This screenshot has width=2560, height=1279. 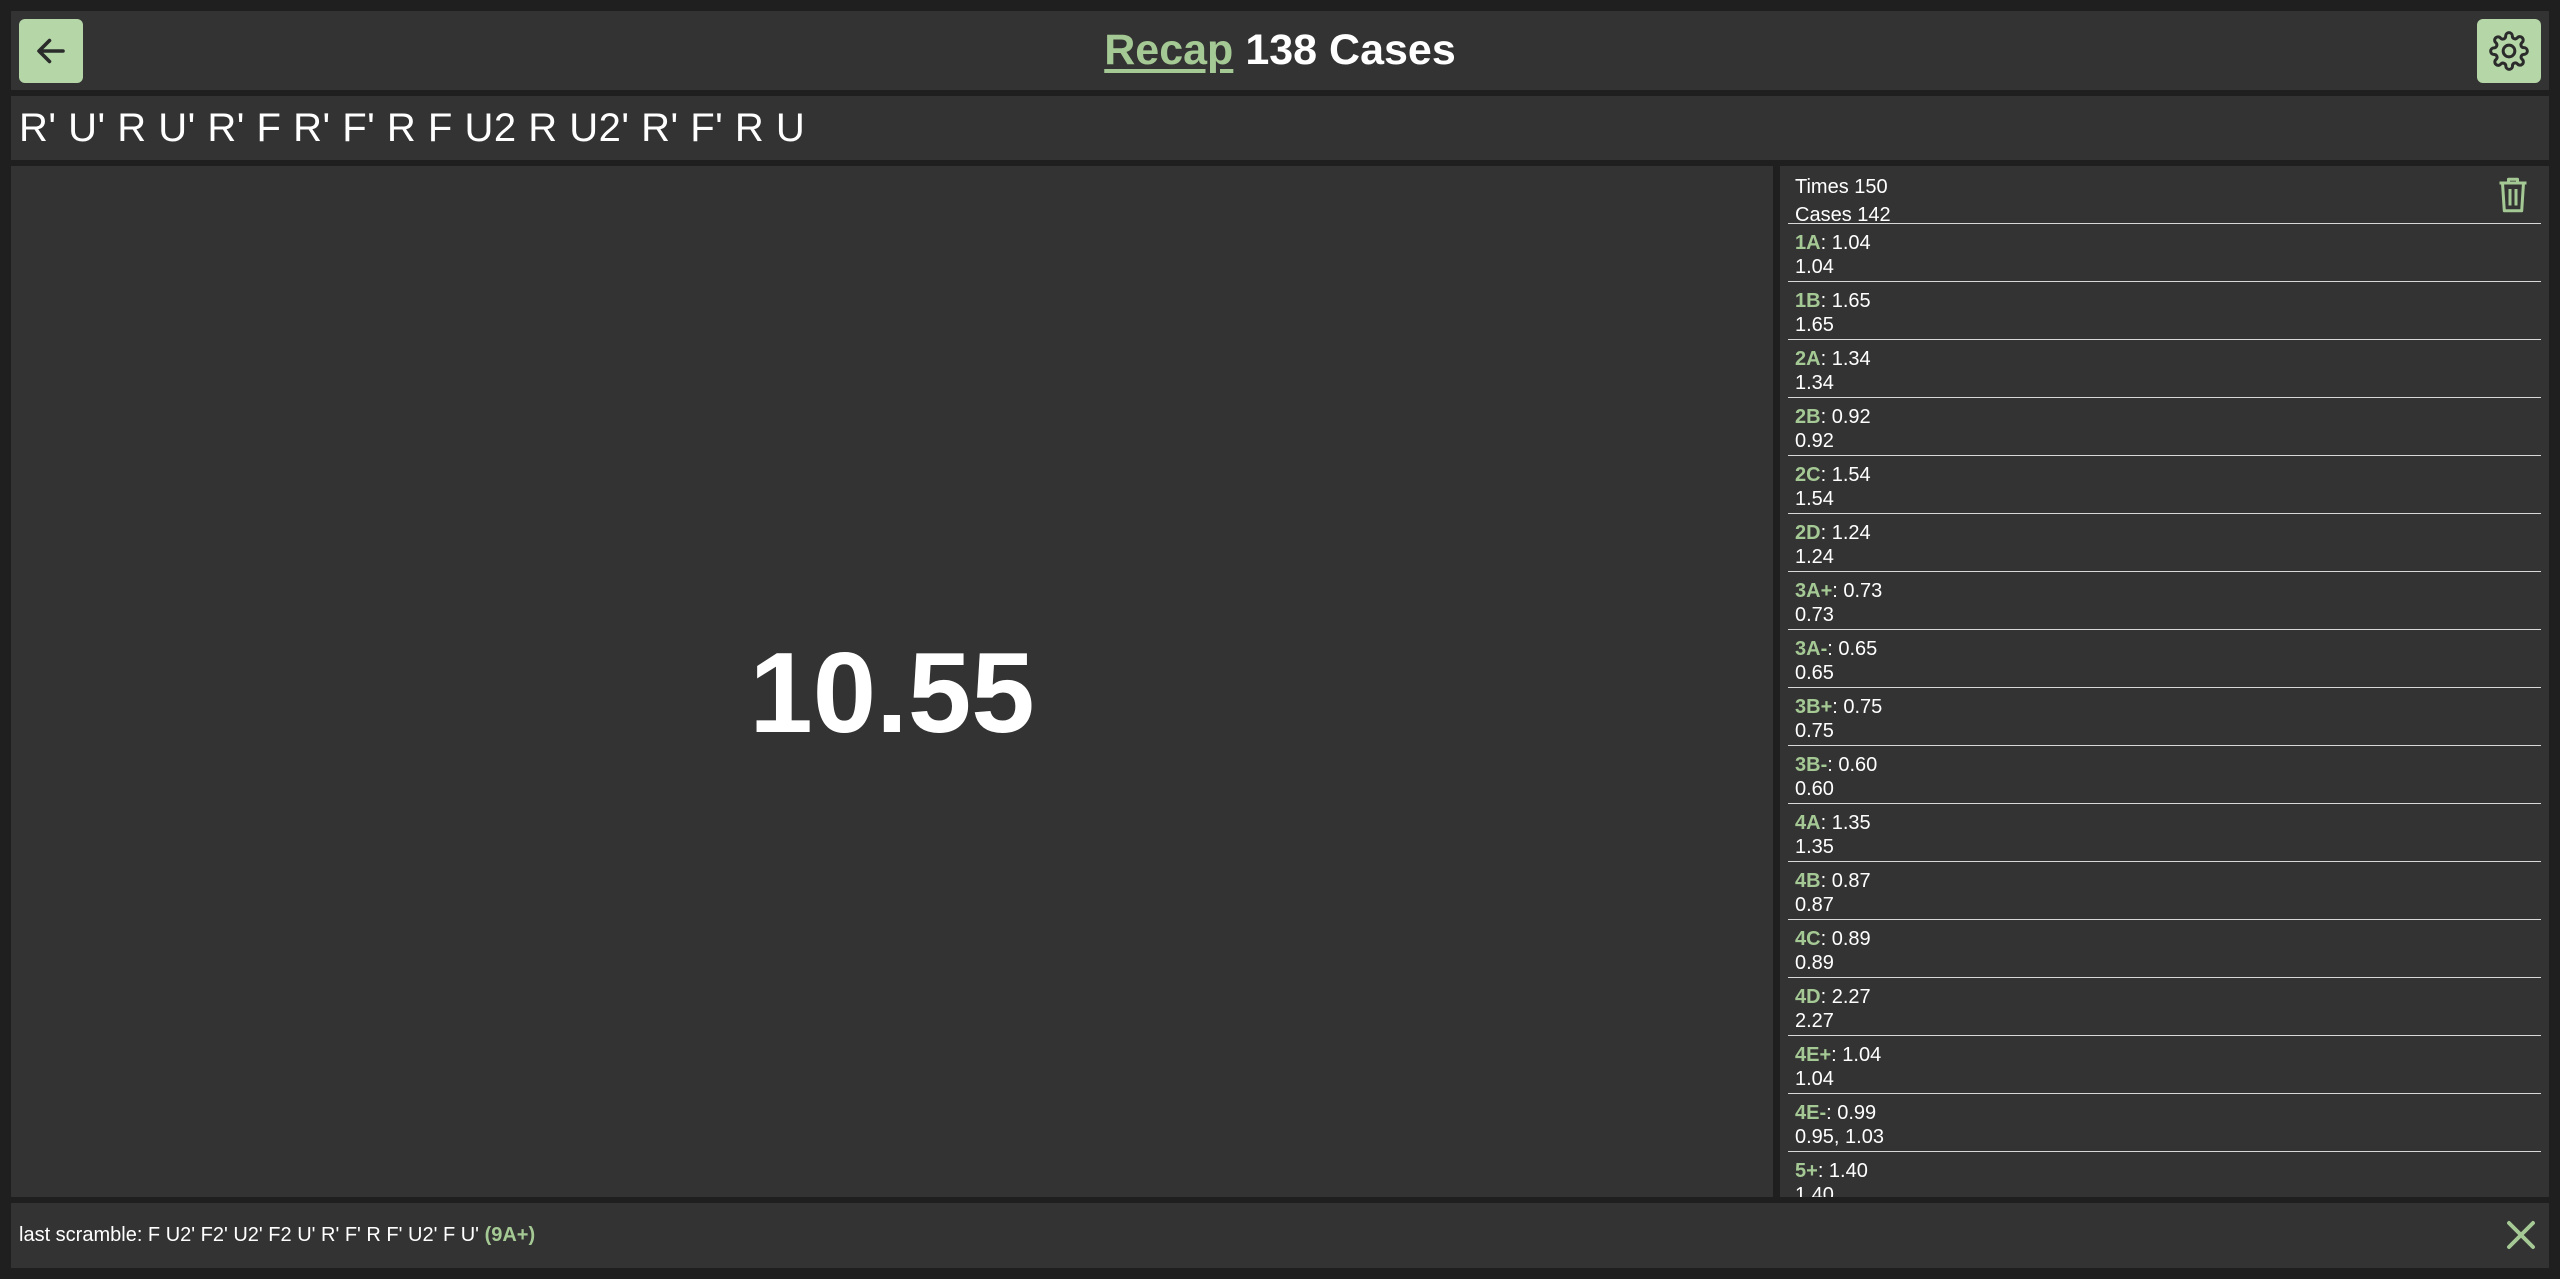 What do you see at coordinates (1814, 441) in the screenshot?
I see `case-times: 0.92` at bounding box center [1814, 441].